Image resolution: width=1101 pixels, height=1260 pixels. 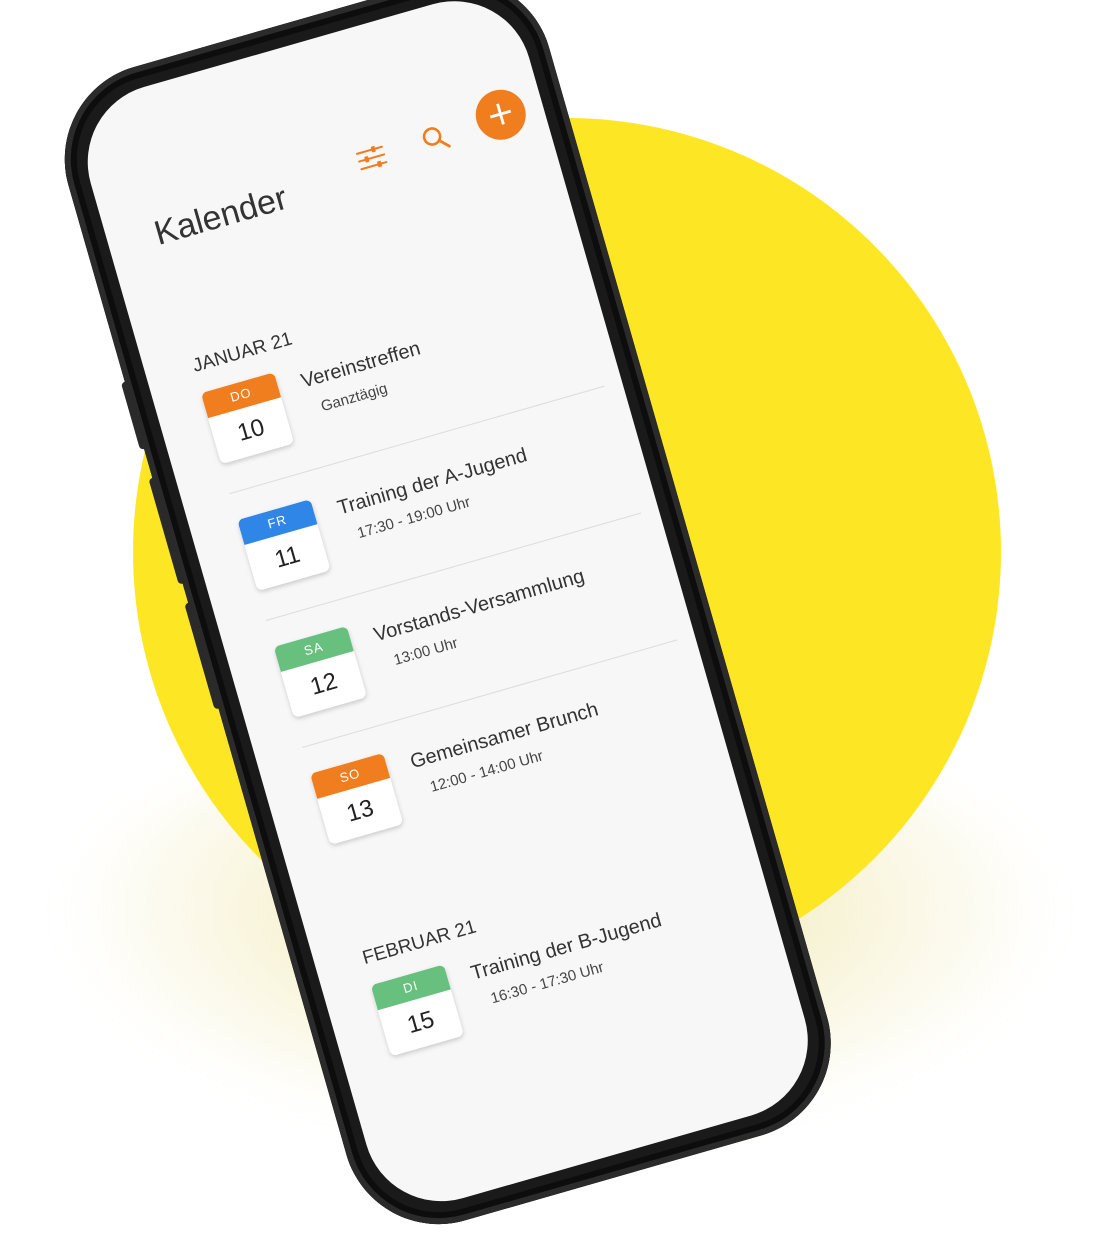 I want to click on event-title: Vorstands-Versammlung, so click(x=479, y=606).